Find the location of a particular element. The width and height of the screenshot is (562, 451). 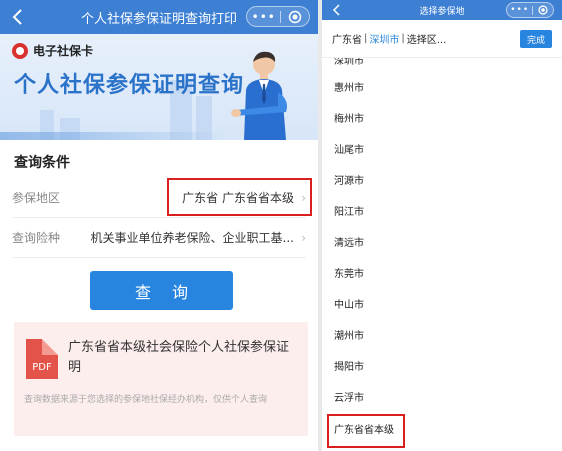

region-label: 参保地区 is located at coordinates (36, 198).